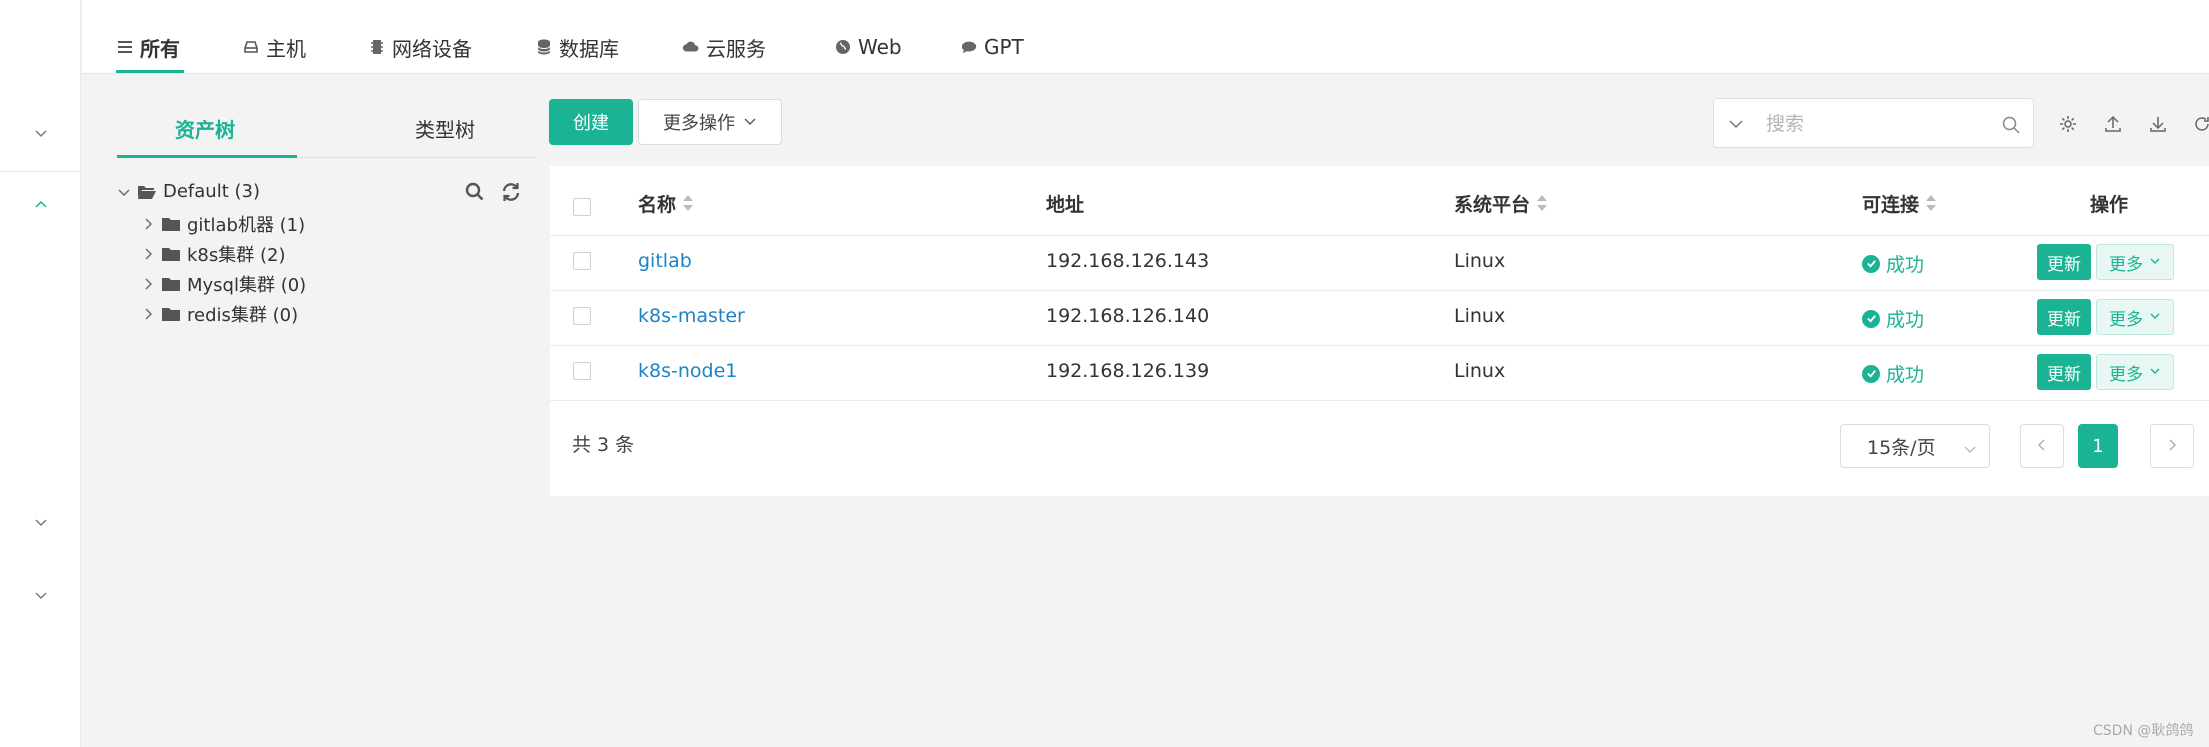  I want to click on tab-network-devices: 网络设备, so click(420, 47).